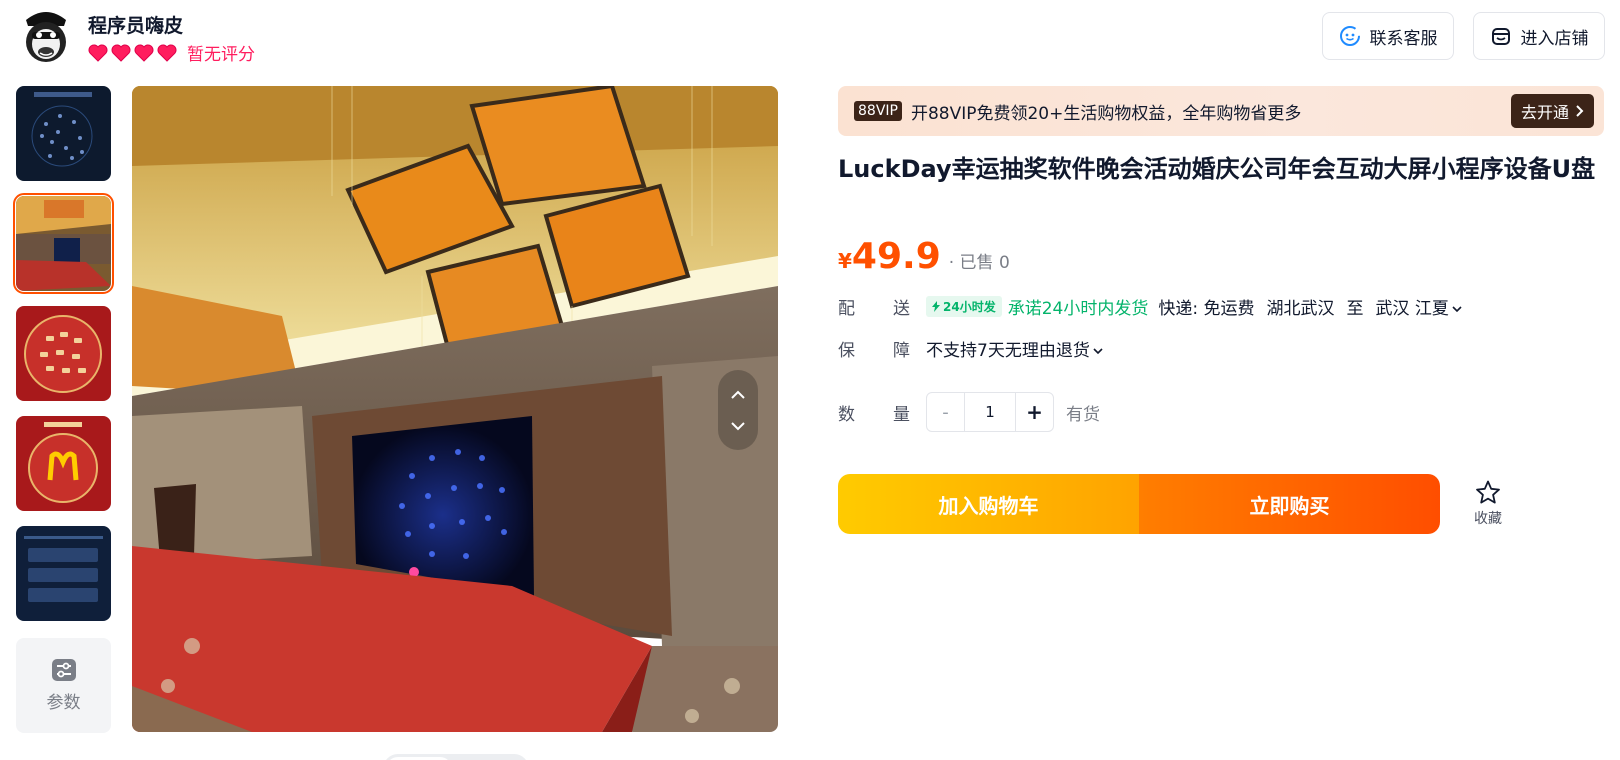 The width and height of the screenshot is (1620, 760). Describe the element at coordinates (1206, 309) in the screenshot. I see `courier-fee: 快递: 免运费` at that location.